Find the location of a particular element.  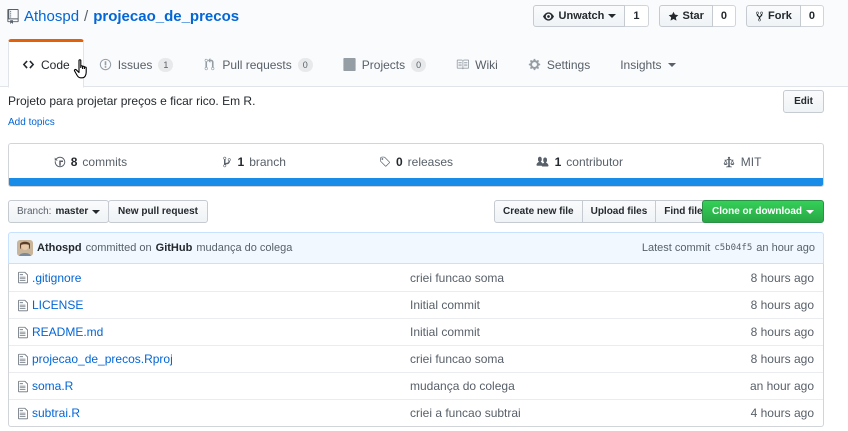

stargazers-count: 0 is located at coordinates (724, 16).